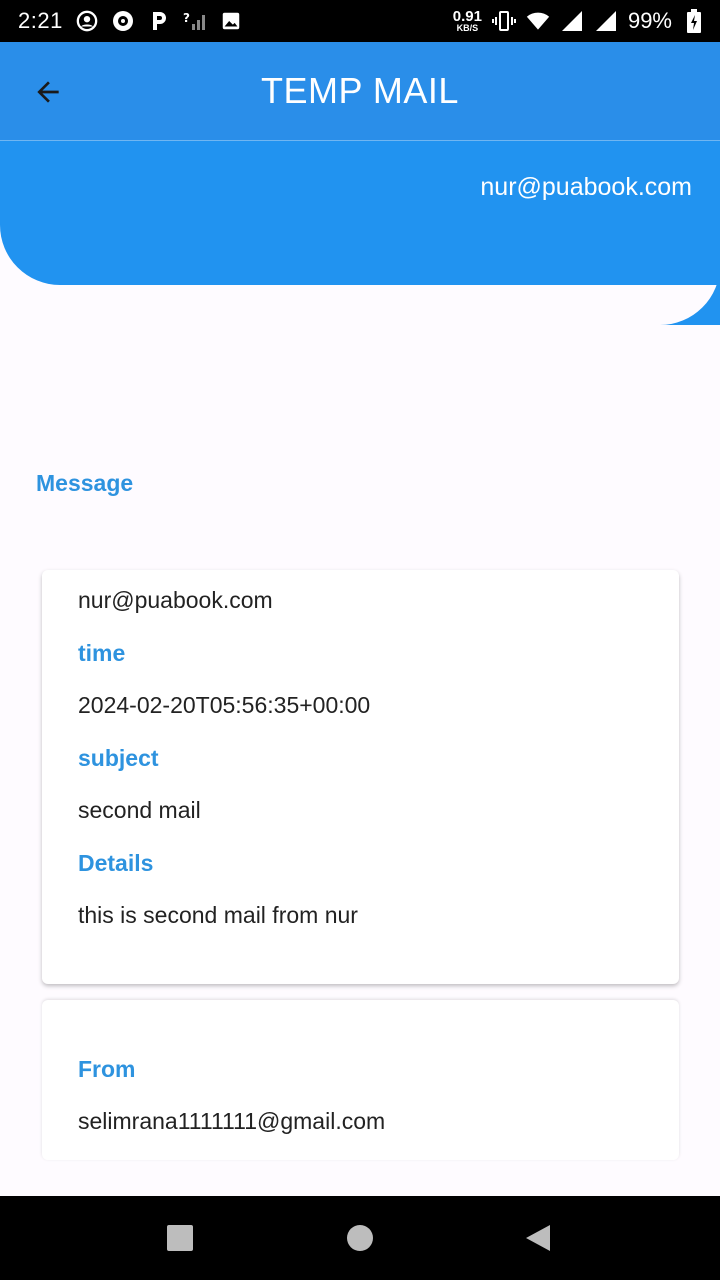  What do you see at coordinates (232, 1121) in the screenshot?
I see `from-value: selimrana1111111@gmail.com` at bounding box center [232, 1121].